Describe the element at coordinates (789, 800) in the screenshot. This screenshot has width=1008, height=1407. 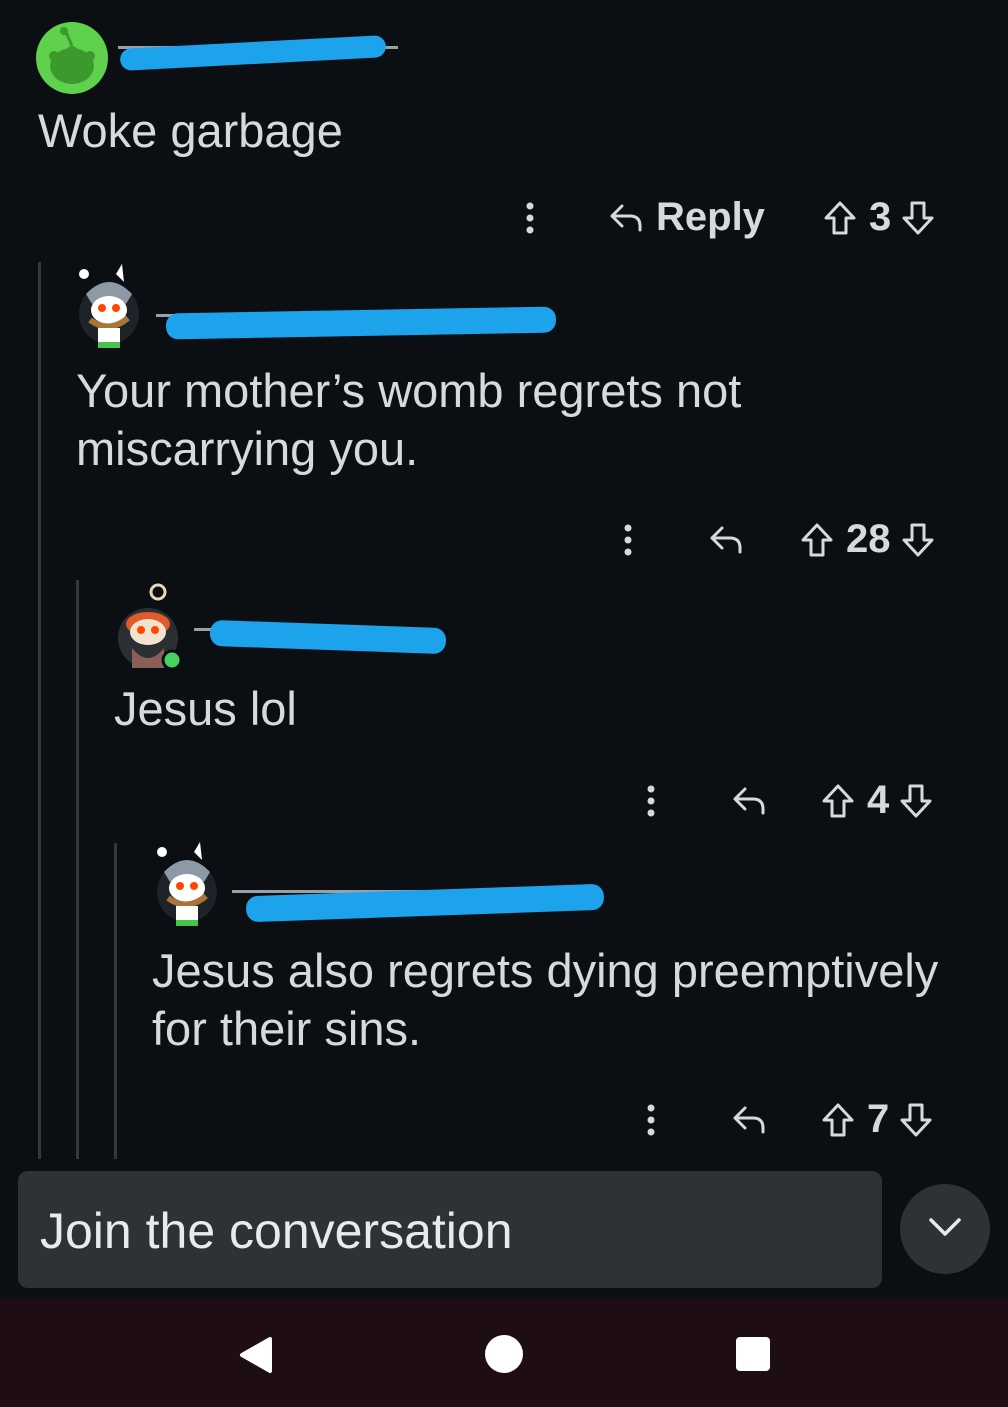
I see `comment-actions: 4` at that location.